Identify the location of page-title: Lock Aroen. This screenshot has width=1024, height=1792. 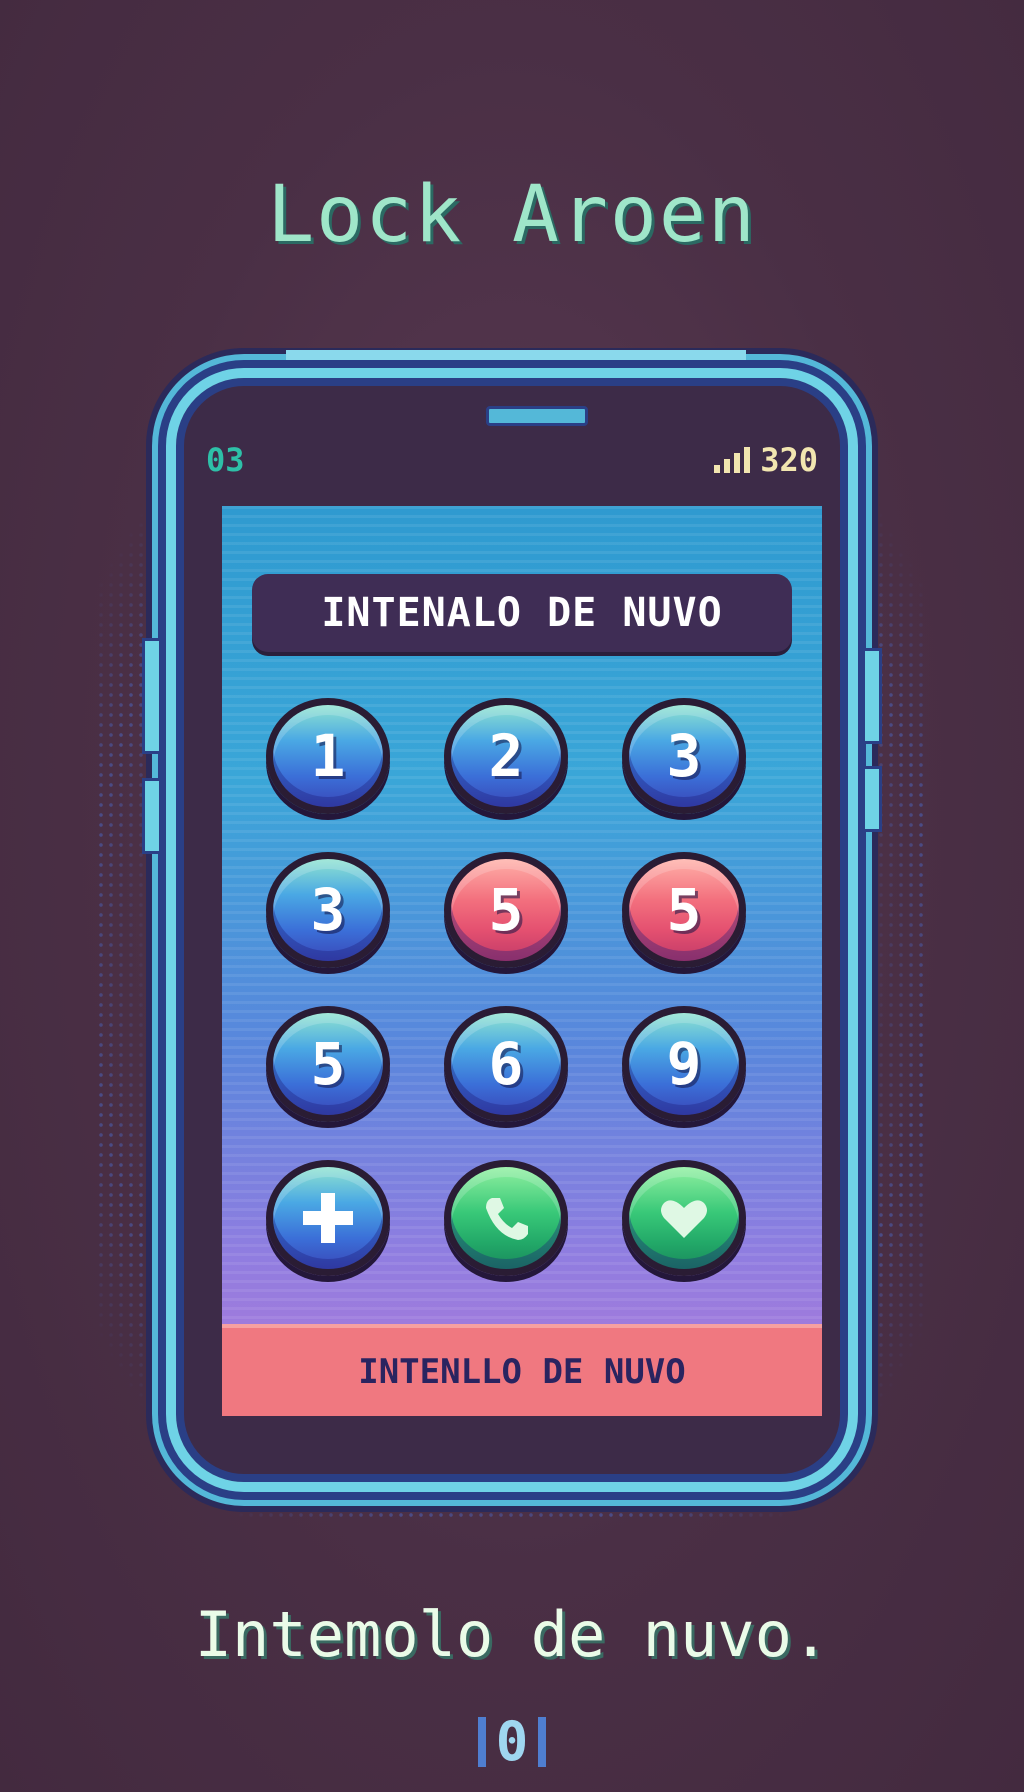
(512, 215).